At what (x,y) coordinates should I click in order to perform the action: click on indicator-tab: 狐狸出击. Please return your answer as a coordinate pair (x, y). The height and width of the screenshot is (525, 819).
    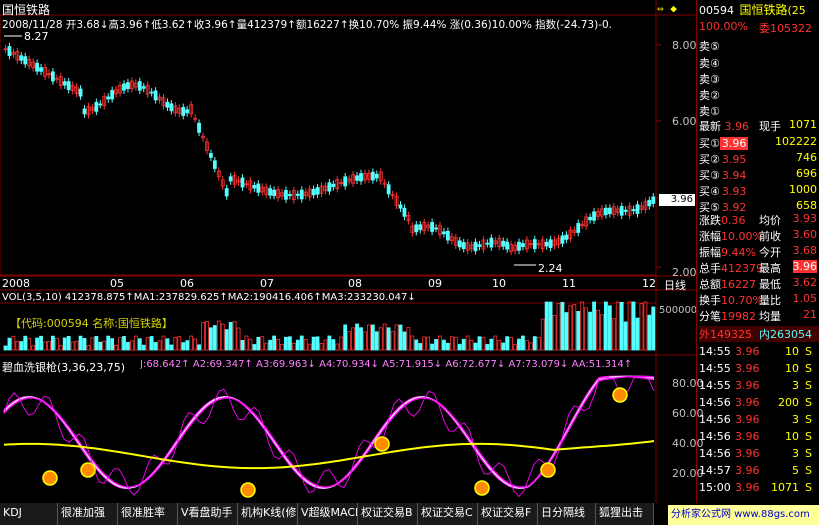
    Looking at the image, I should click on (625, 514).